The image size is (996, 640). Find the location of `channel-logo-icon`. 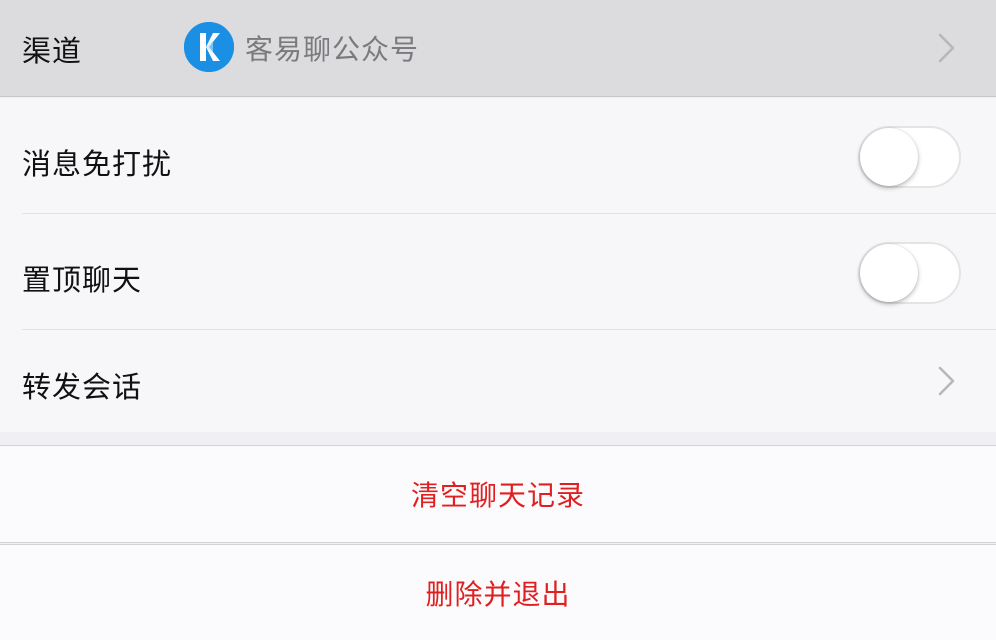

channel-logo-icon is located at coordinates (209, 47).